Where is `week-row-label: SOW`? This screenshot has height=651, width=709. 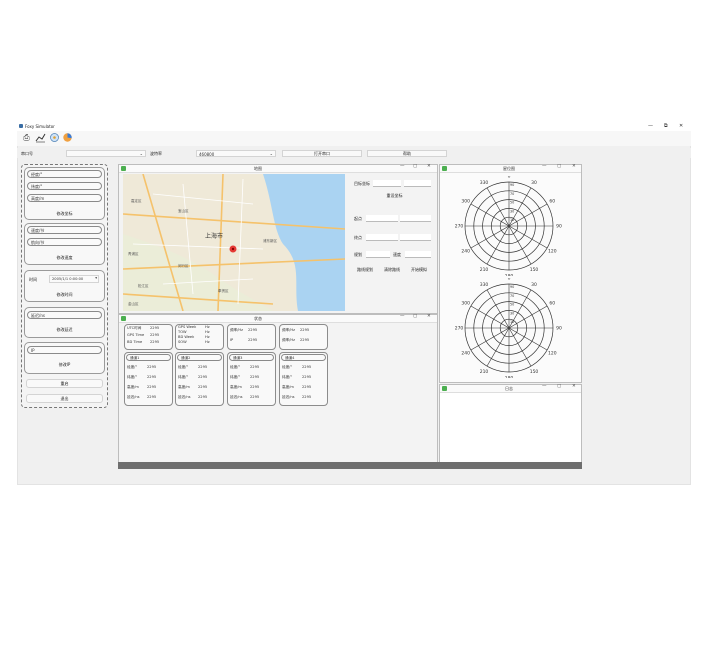 week-row-label: SOW is located at coordinates (182, 342).